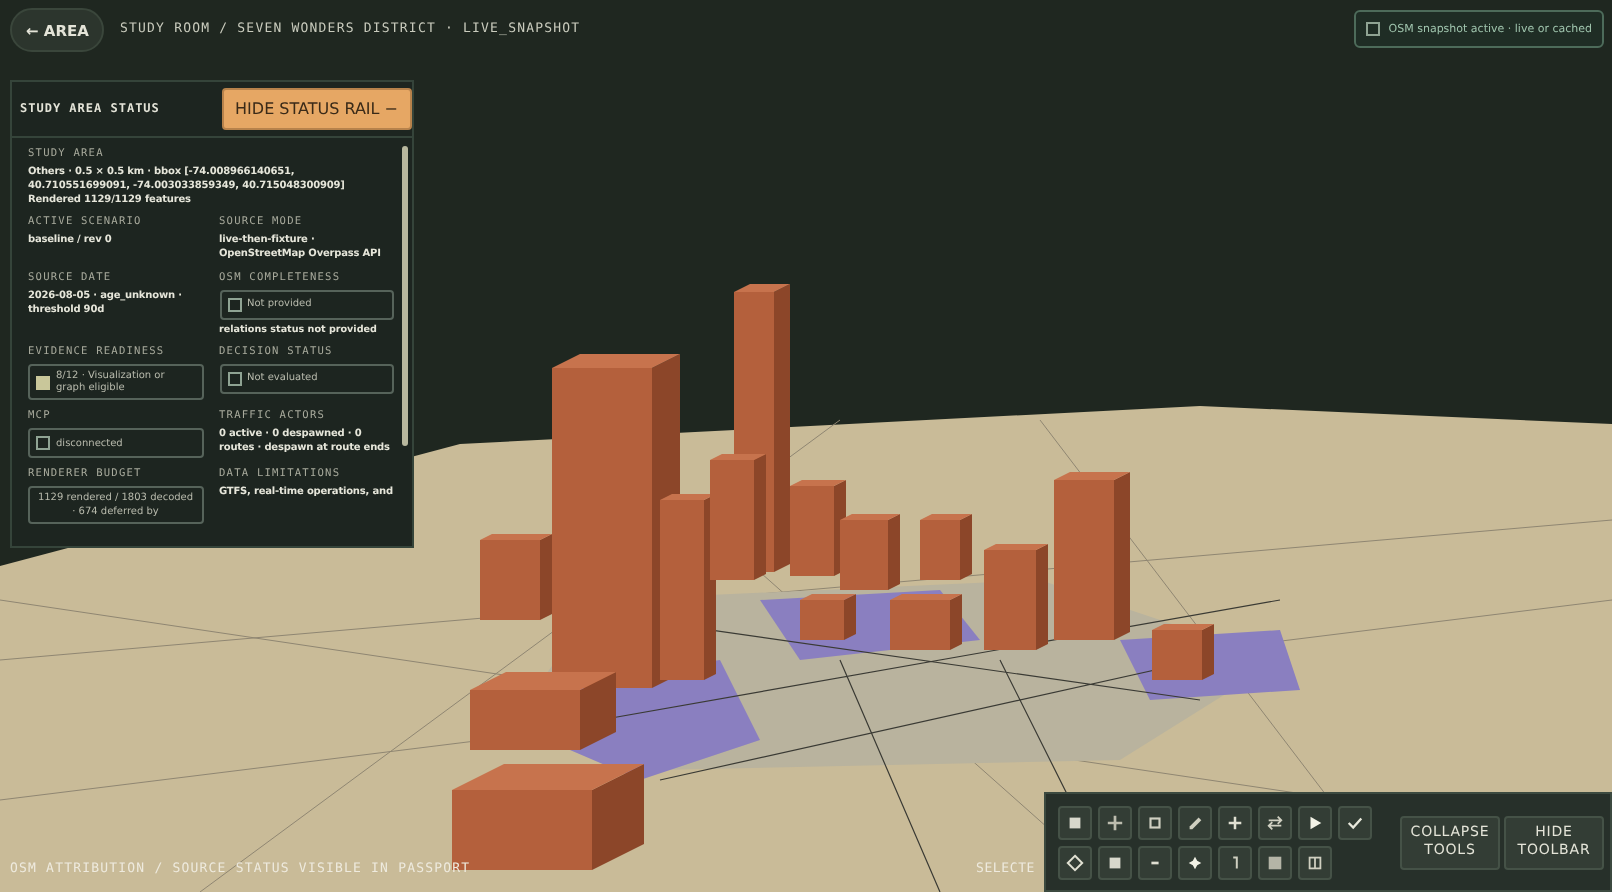 Image resolution: width=1612 pixels, height=892 pixels. I want to click on plus-icon, so click(1235, 822).